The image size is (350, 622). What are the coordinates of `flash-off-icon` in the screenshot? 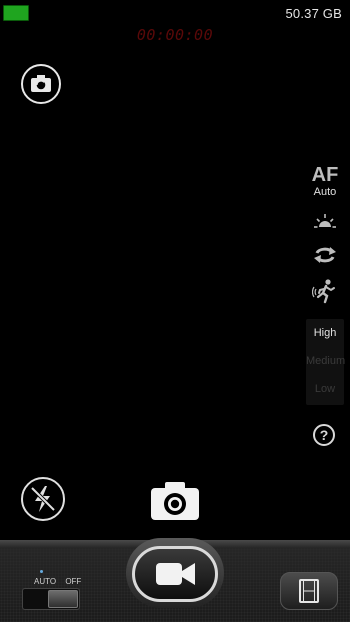 It's located at (43, 499).